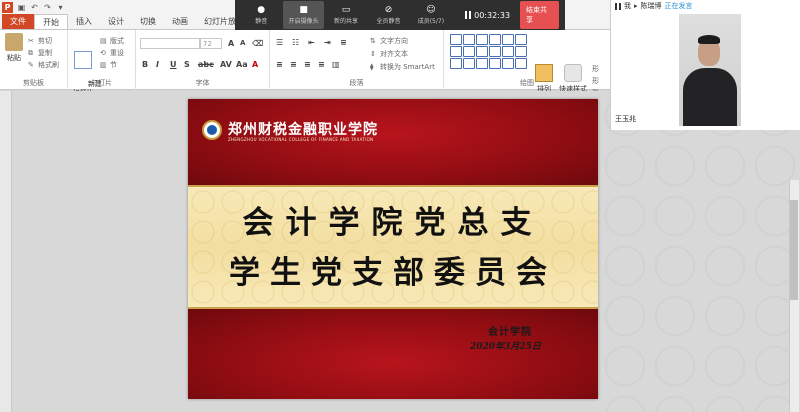  What do you see at coordinates (487, 15) in the screenshot?
I see `meeting-timer: 00:32:33` at bounding box center [487, 15].